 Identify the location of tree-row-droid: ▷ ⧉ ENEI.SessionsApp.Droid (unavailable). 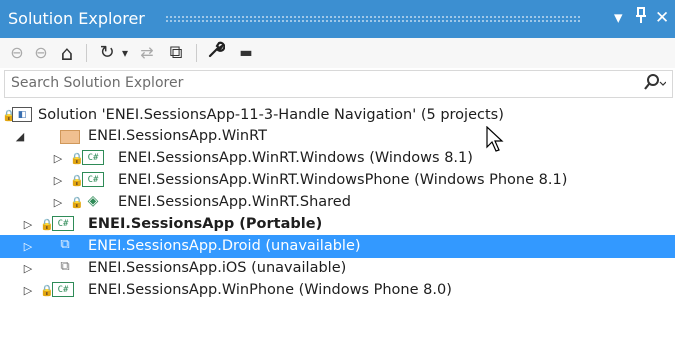
(337, 246).